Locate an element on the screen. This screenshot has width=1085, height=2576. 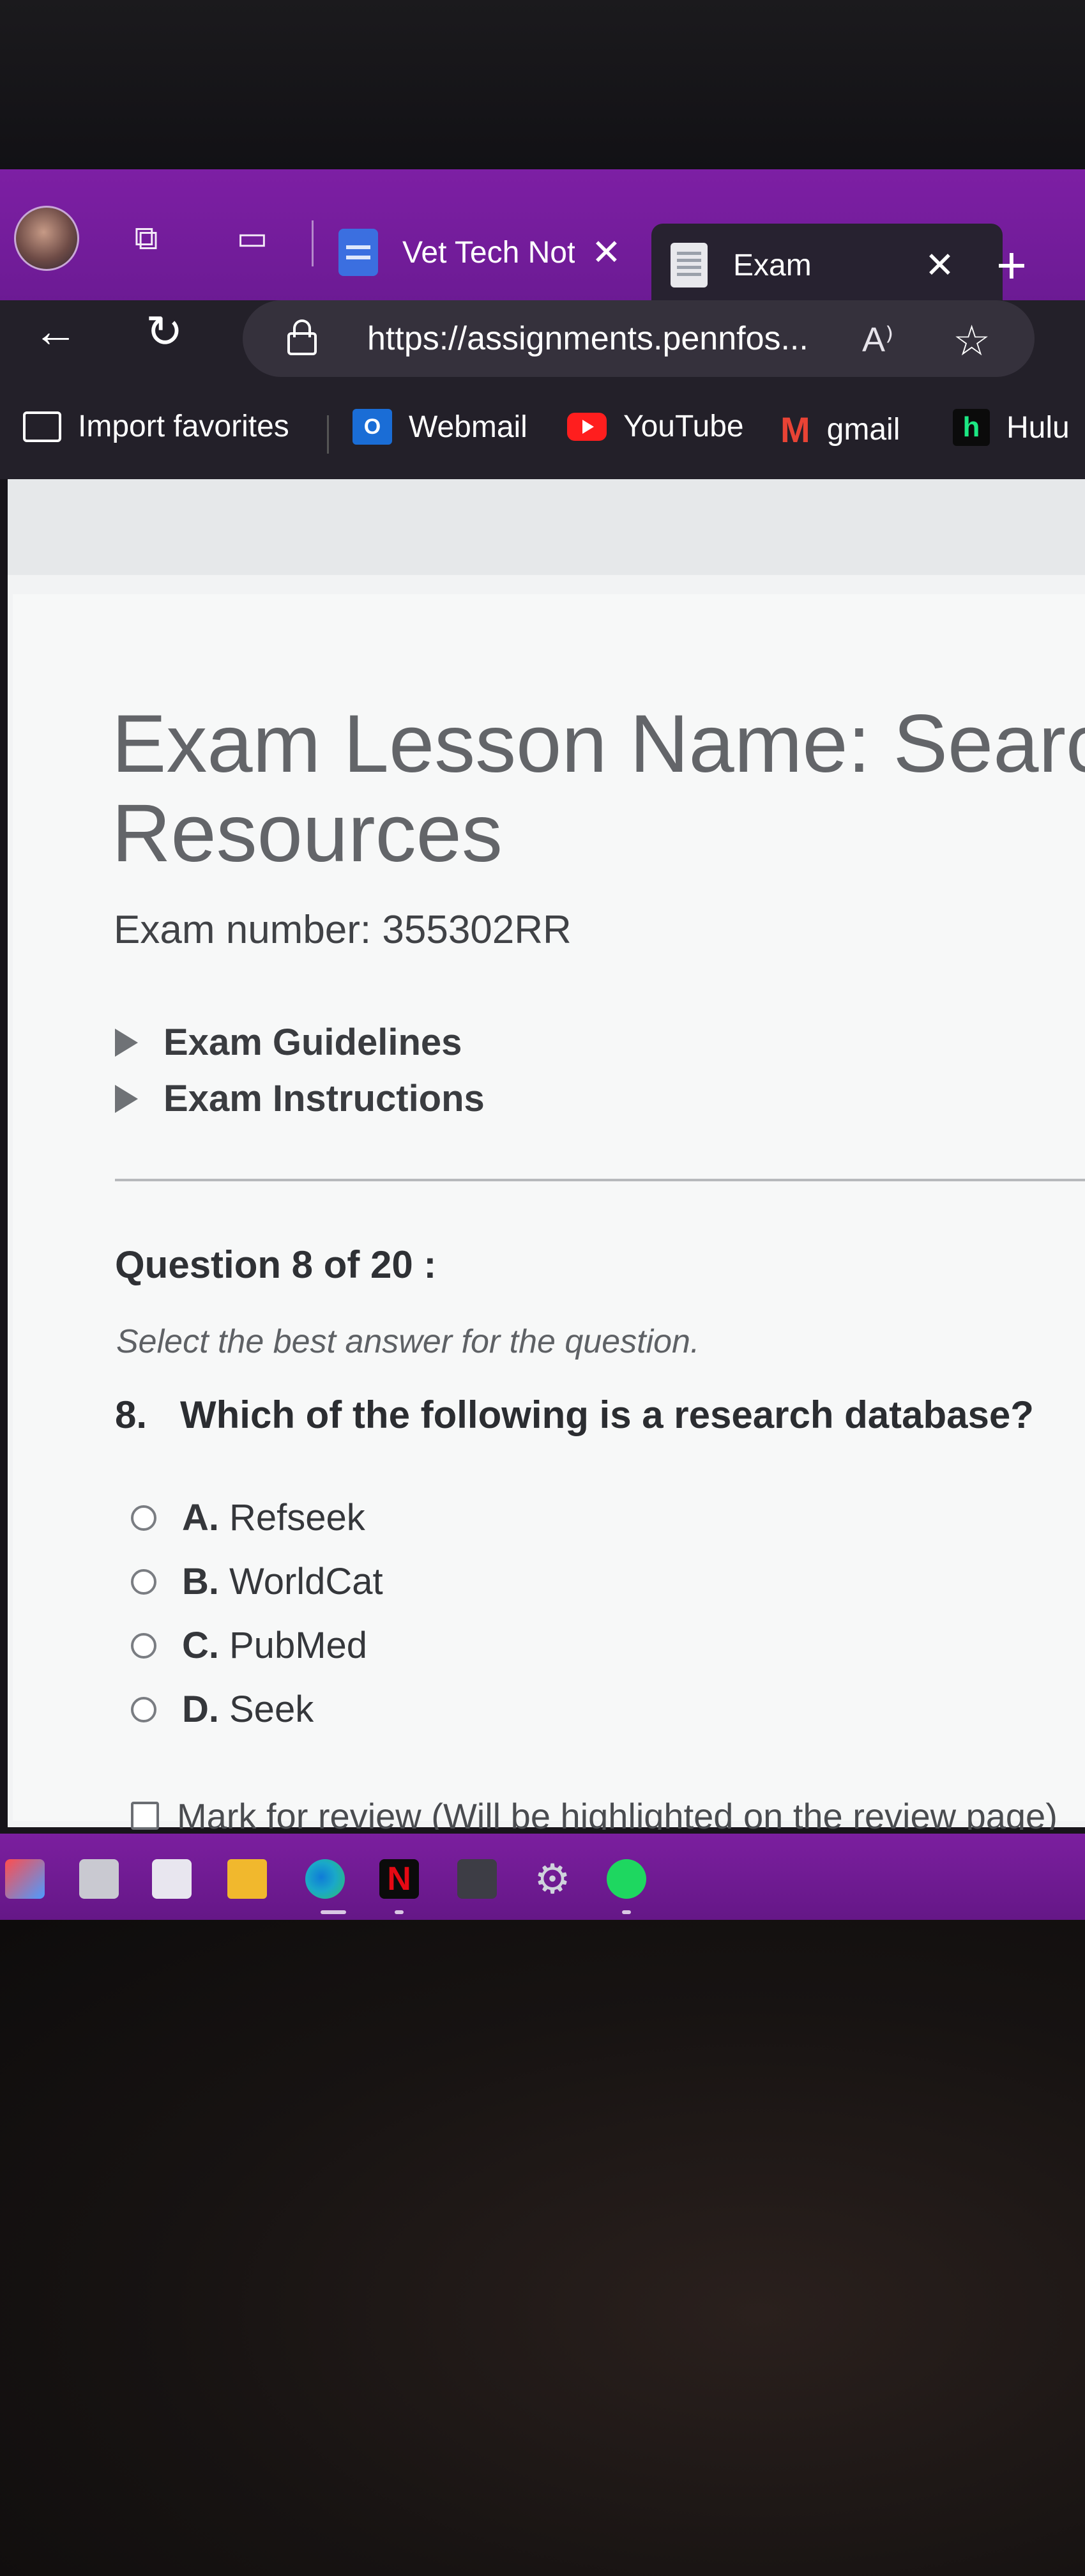
favorite-label: Hulu is located at coordinates (1038, 427).